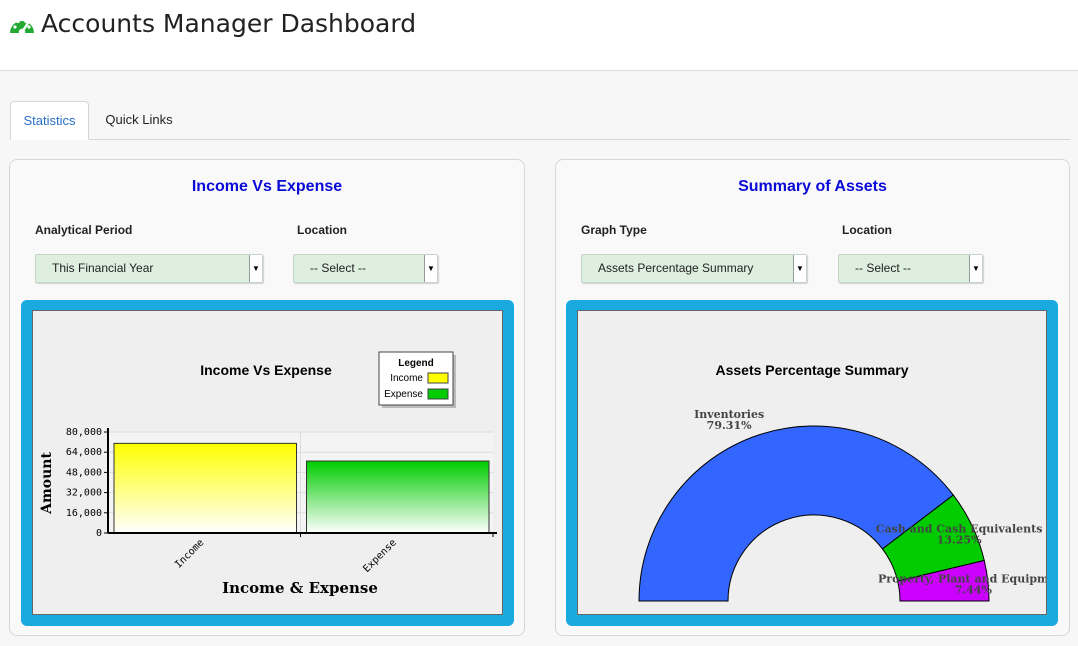 This screenshot has height=646, width=1078. I want to click on legend-entry-expense: Expense, so click(403, 394).